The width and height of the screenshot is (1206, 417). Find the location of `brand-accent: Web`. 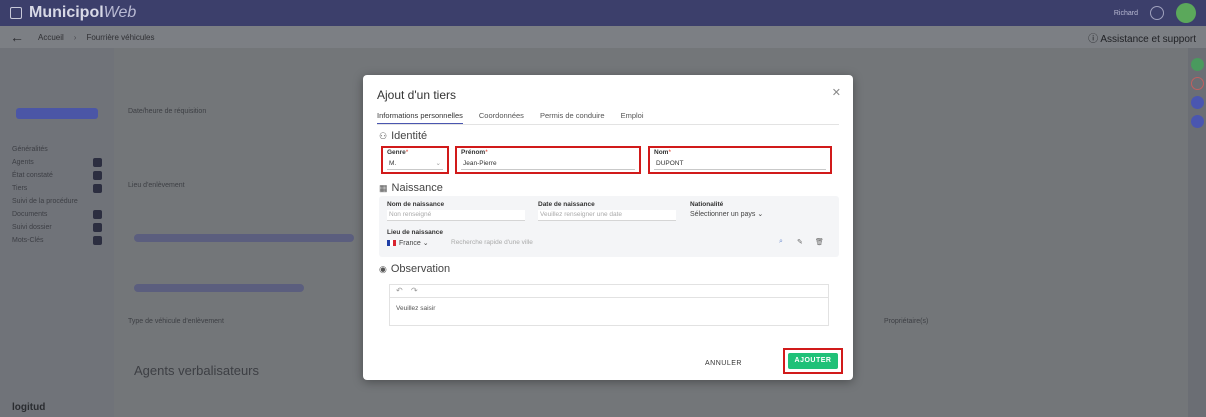

brand-accent: Web is located at coordinates (120, 12).